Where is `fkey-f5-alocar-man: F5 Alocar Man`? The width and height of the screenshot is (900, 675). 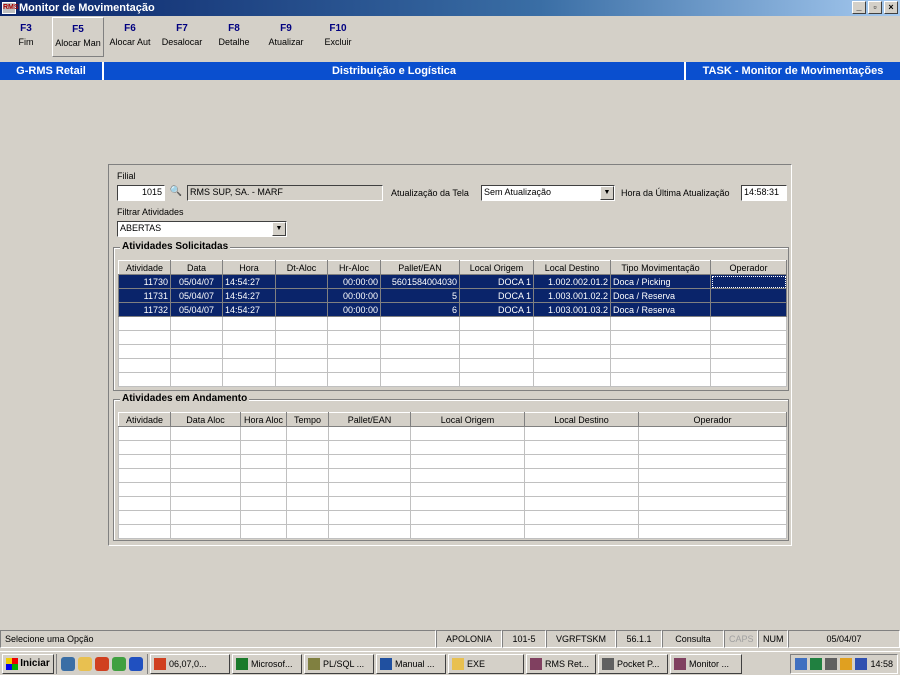
fkey-f5-alocar-man: F5 Alocar Man is located at coordinates (78, 37).